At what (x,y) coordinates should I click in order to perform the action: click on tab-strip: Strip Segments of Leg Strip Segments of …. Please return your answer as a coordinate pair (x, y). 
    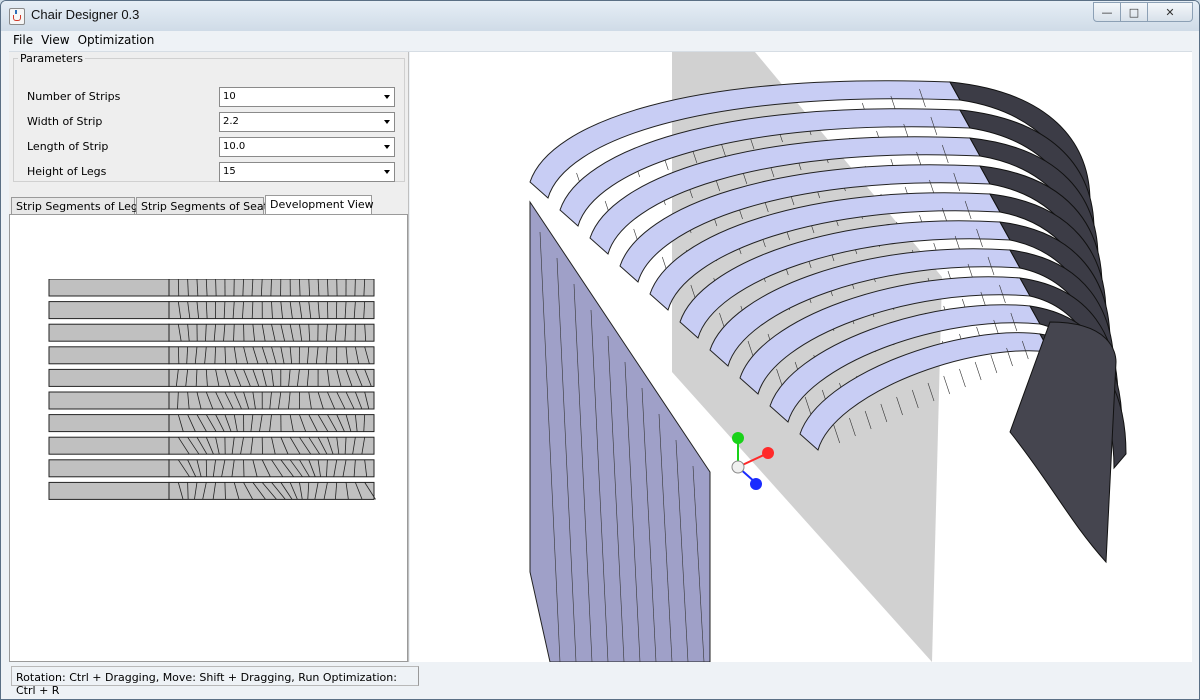
    Looking at the image, I should click on (208, 205).